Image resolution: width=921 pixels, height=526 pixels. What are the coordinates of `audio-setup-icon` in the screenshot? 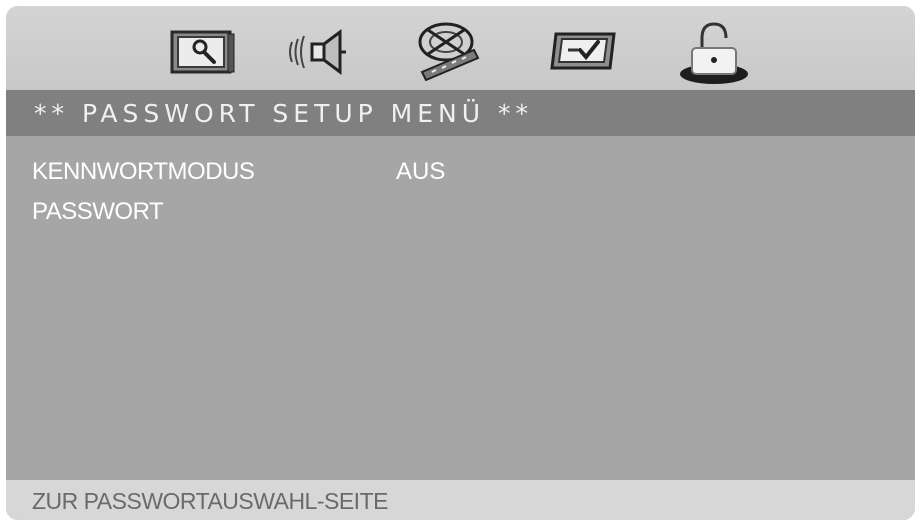 It's located at (322, 50).